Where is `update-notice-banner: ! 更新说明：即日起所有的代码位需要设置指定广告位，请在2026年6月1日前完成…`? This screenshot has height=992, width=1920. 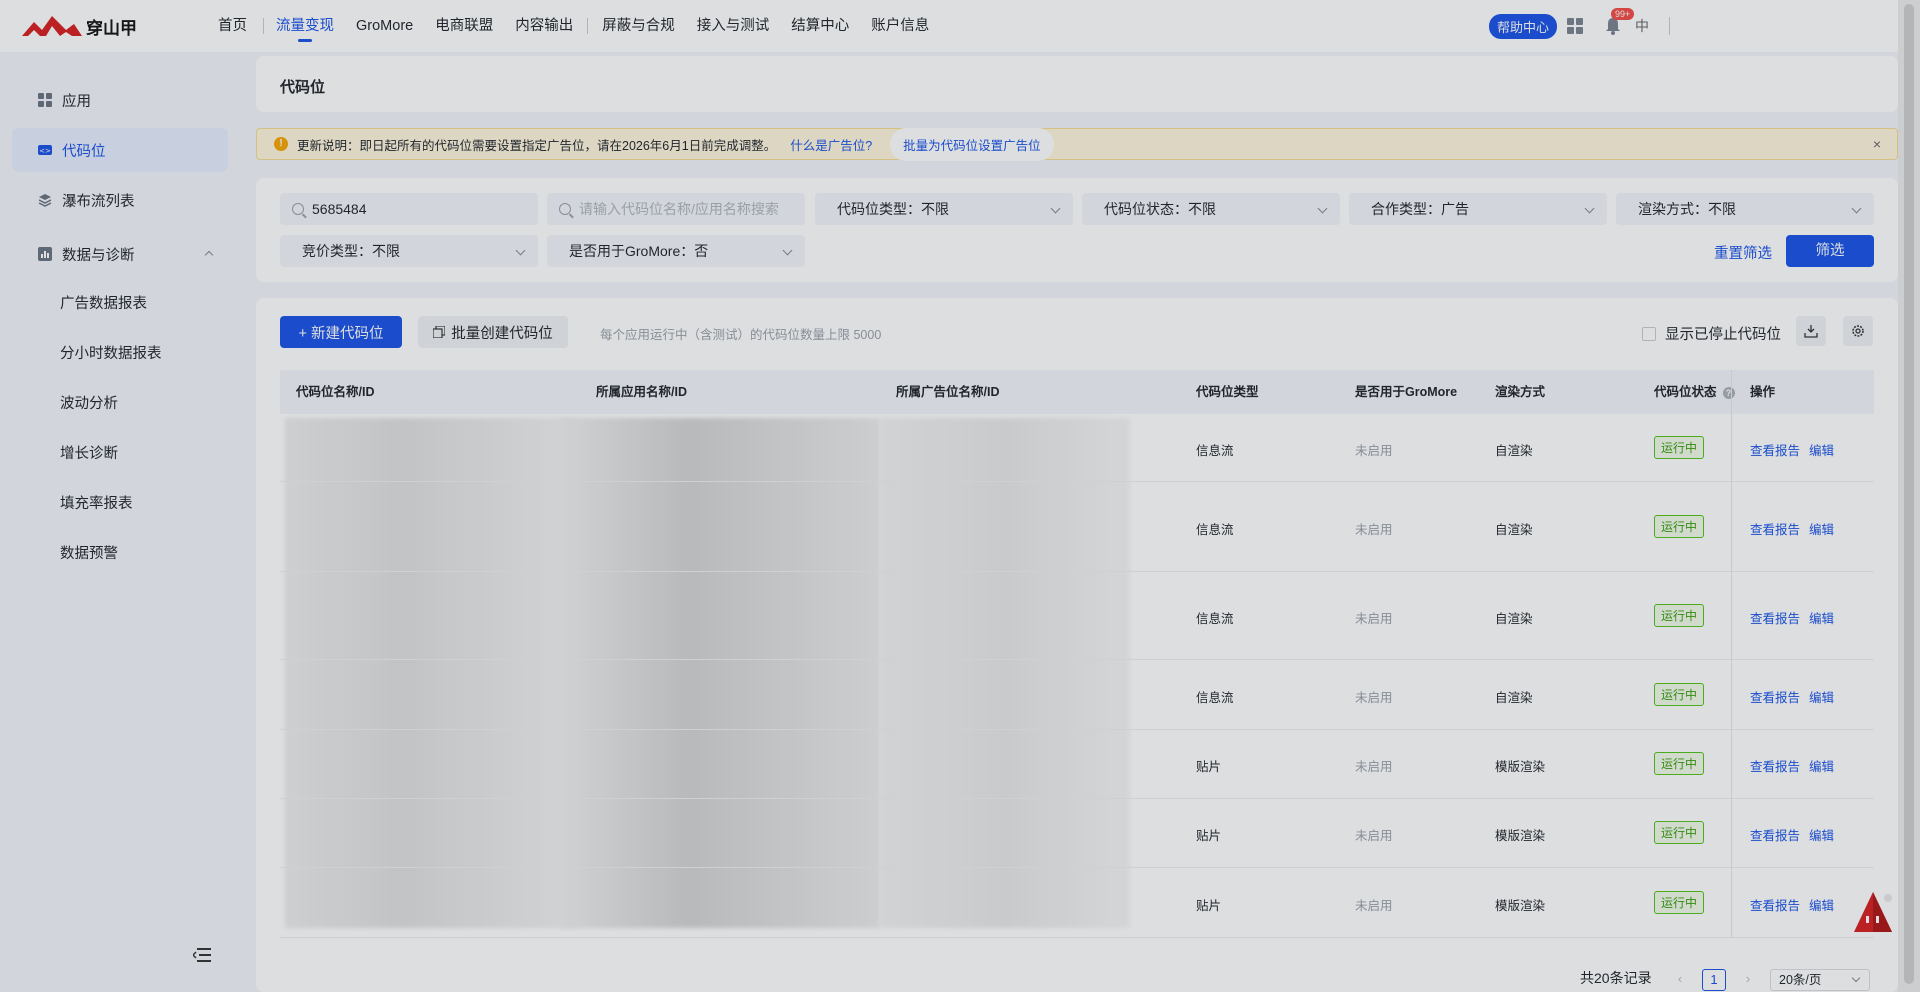 update-notice-banner: ! 更新说明：即日起所有的代码位需要设置指定广告位，请在2026年6月1日前完成… is located at coordinates (1077, 144).